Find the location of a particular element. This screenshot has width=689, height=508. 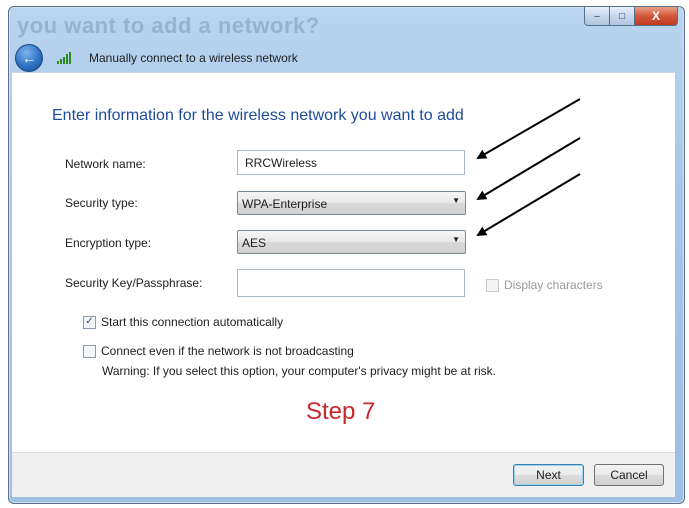

annotation-arrows is located at coordinates (528, 167).